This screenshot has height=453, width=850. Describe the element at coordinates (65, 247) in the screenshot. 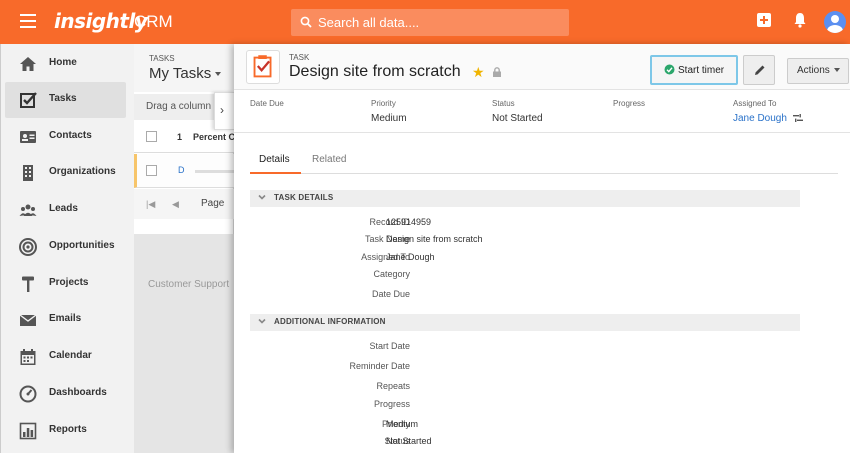

I see `sidebar-item-opportunities: Opportunities` at that location.